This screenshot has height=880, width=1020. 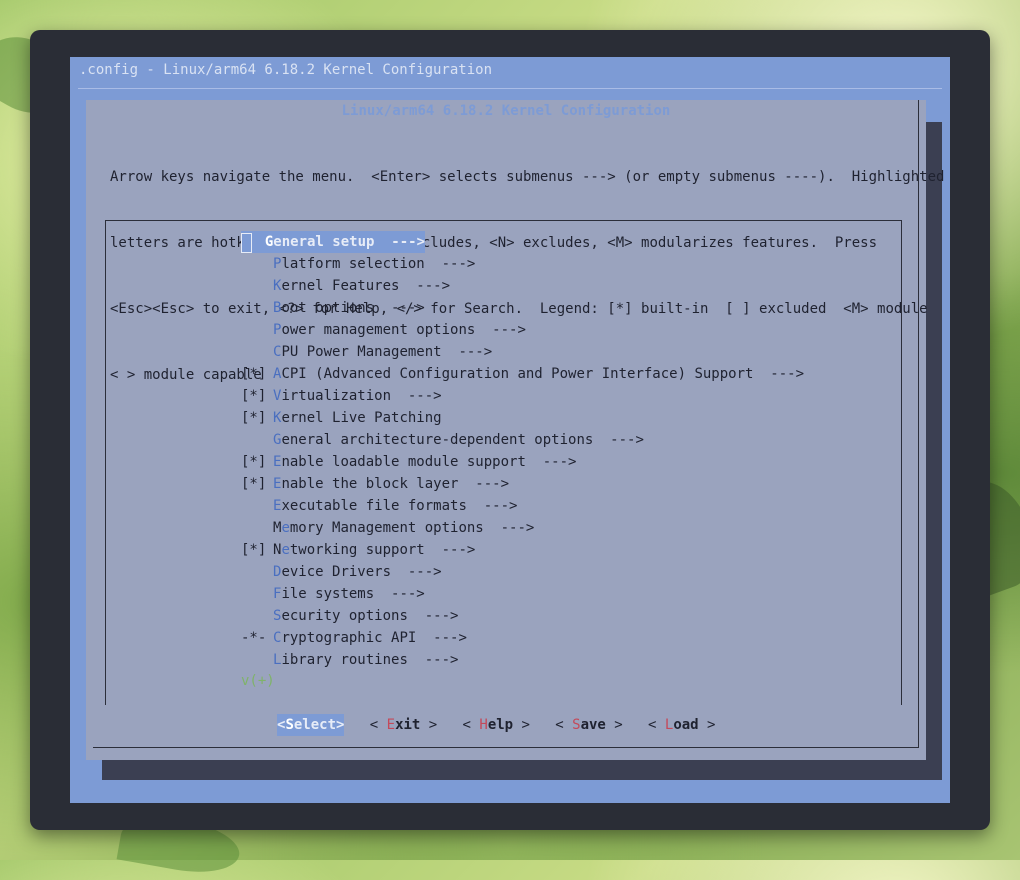 I want to click on menu-item: Me mory Management options --->, so click(x=522, y=528).